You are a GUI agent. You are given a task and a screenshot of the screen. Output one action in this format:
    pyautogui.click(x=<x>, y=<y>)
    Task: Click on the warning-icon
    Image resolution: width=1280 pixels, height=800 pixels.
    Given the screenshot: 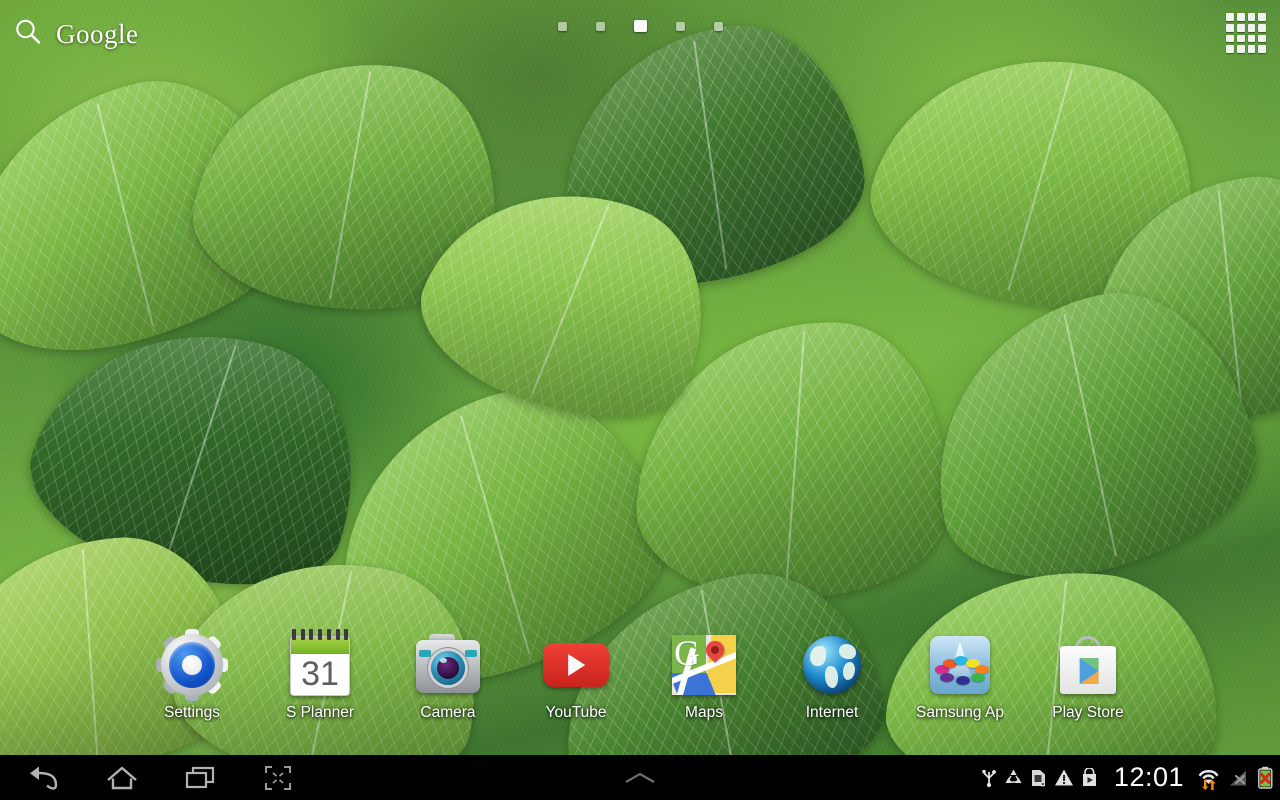 What is the action you would take?
    pyautogui.click(x=1064, y=777)
    